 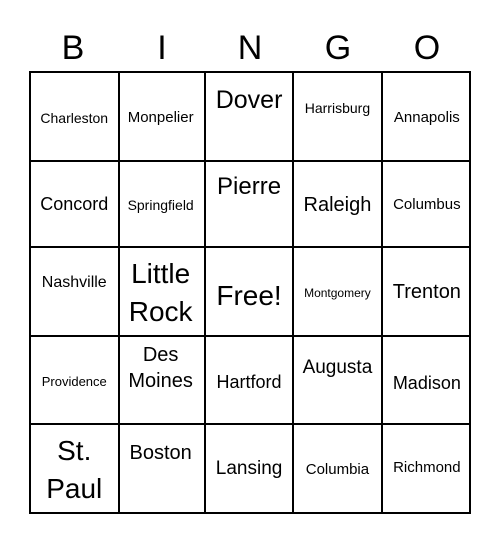 I want to click on free-space-cell: Free!, so click(x=250, y=292).